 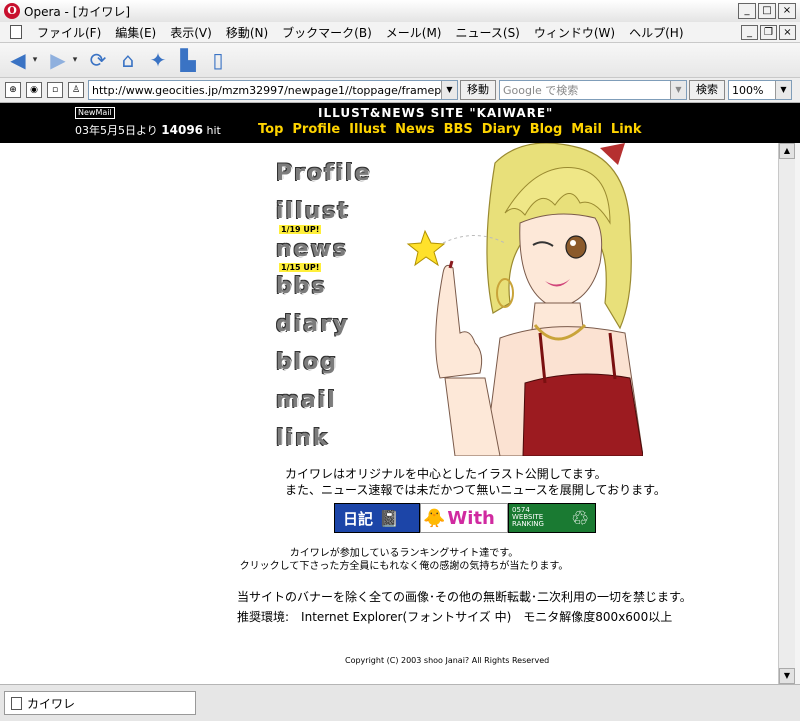 I want to click on illust-update-badge: 1/19 UP!, so click(x=300, y=229).